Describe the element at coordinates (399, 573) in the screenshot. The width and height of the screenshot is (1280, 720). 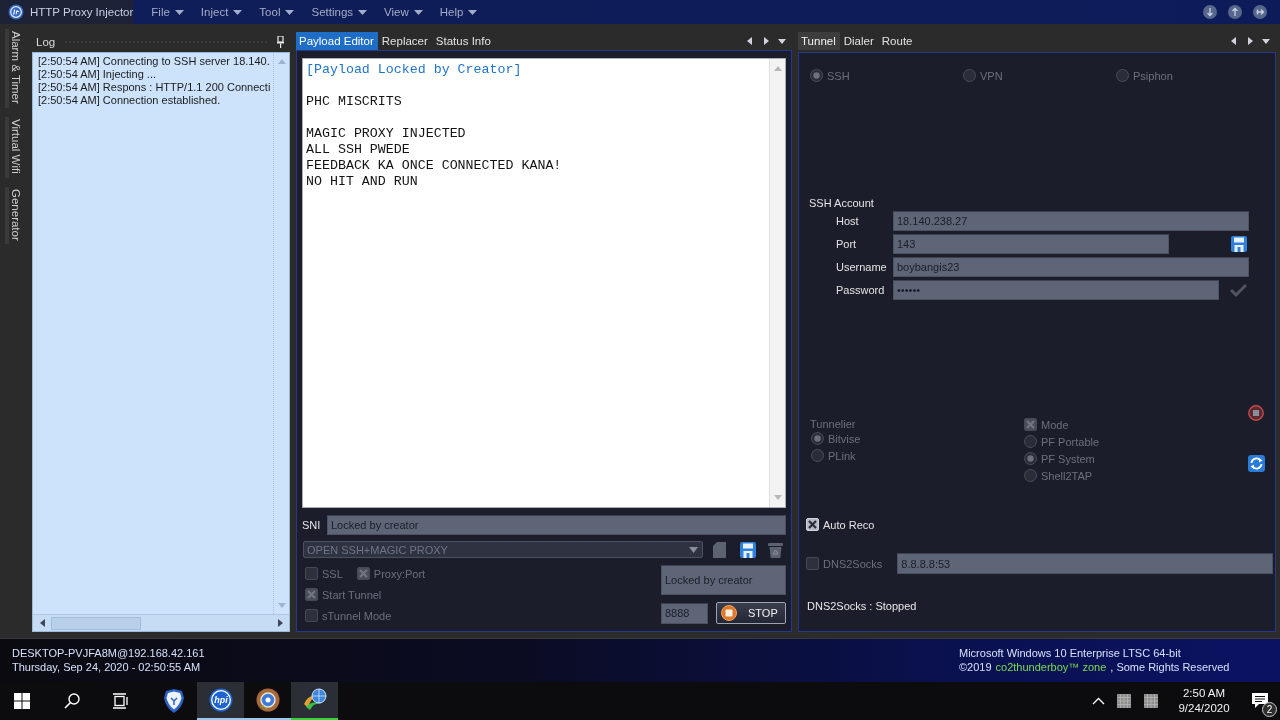
I see `checkbox-label: Proxy:Port` at that location.